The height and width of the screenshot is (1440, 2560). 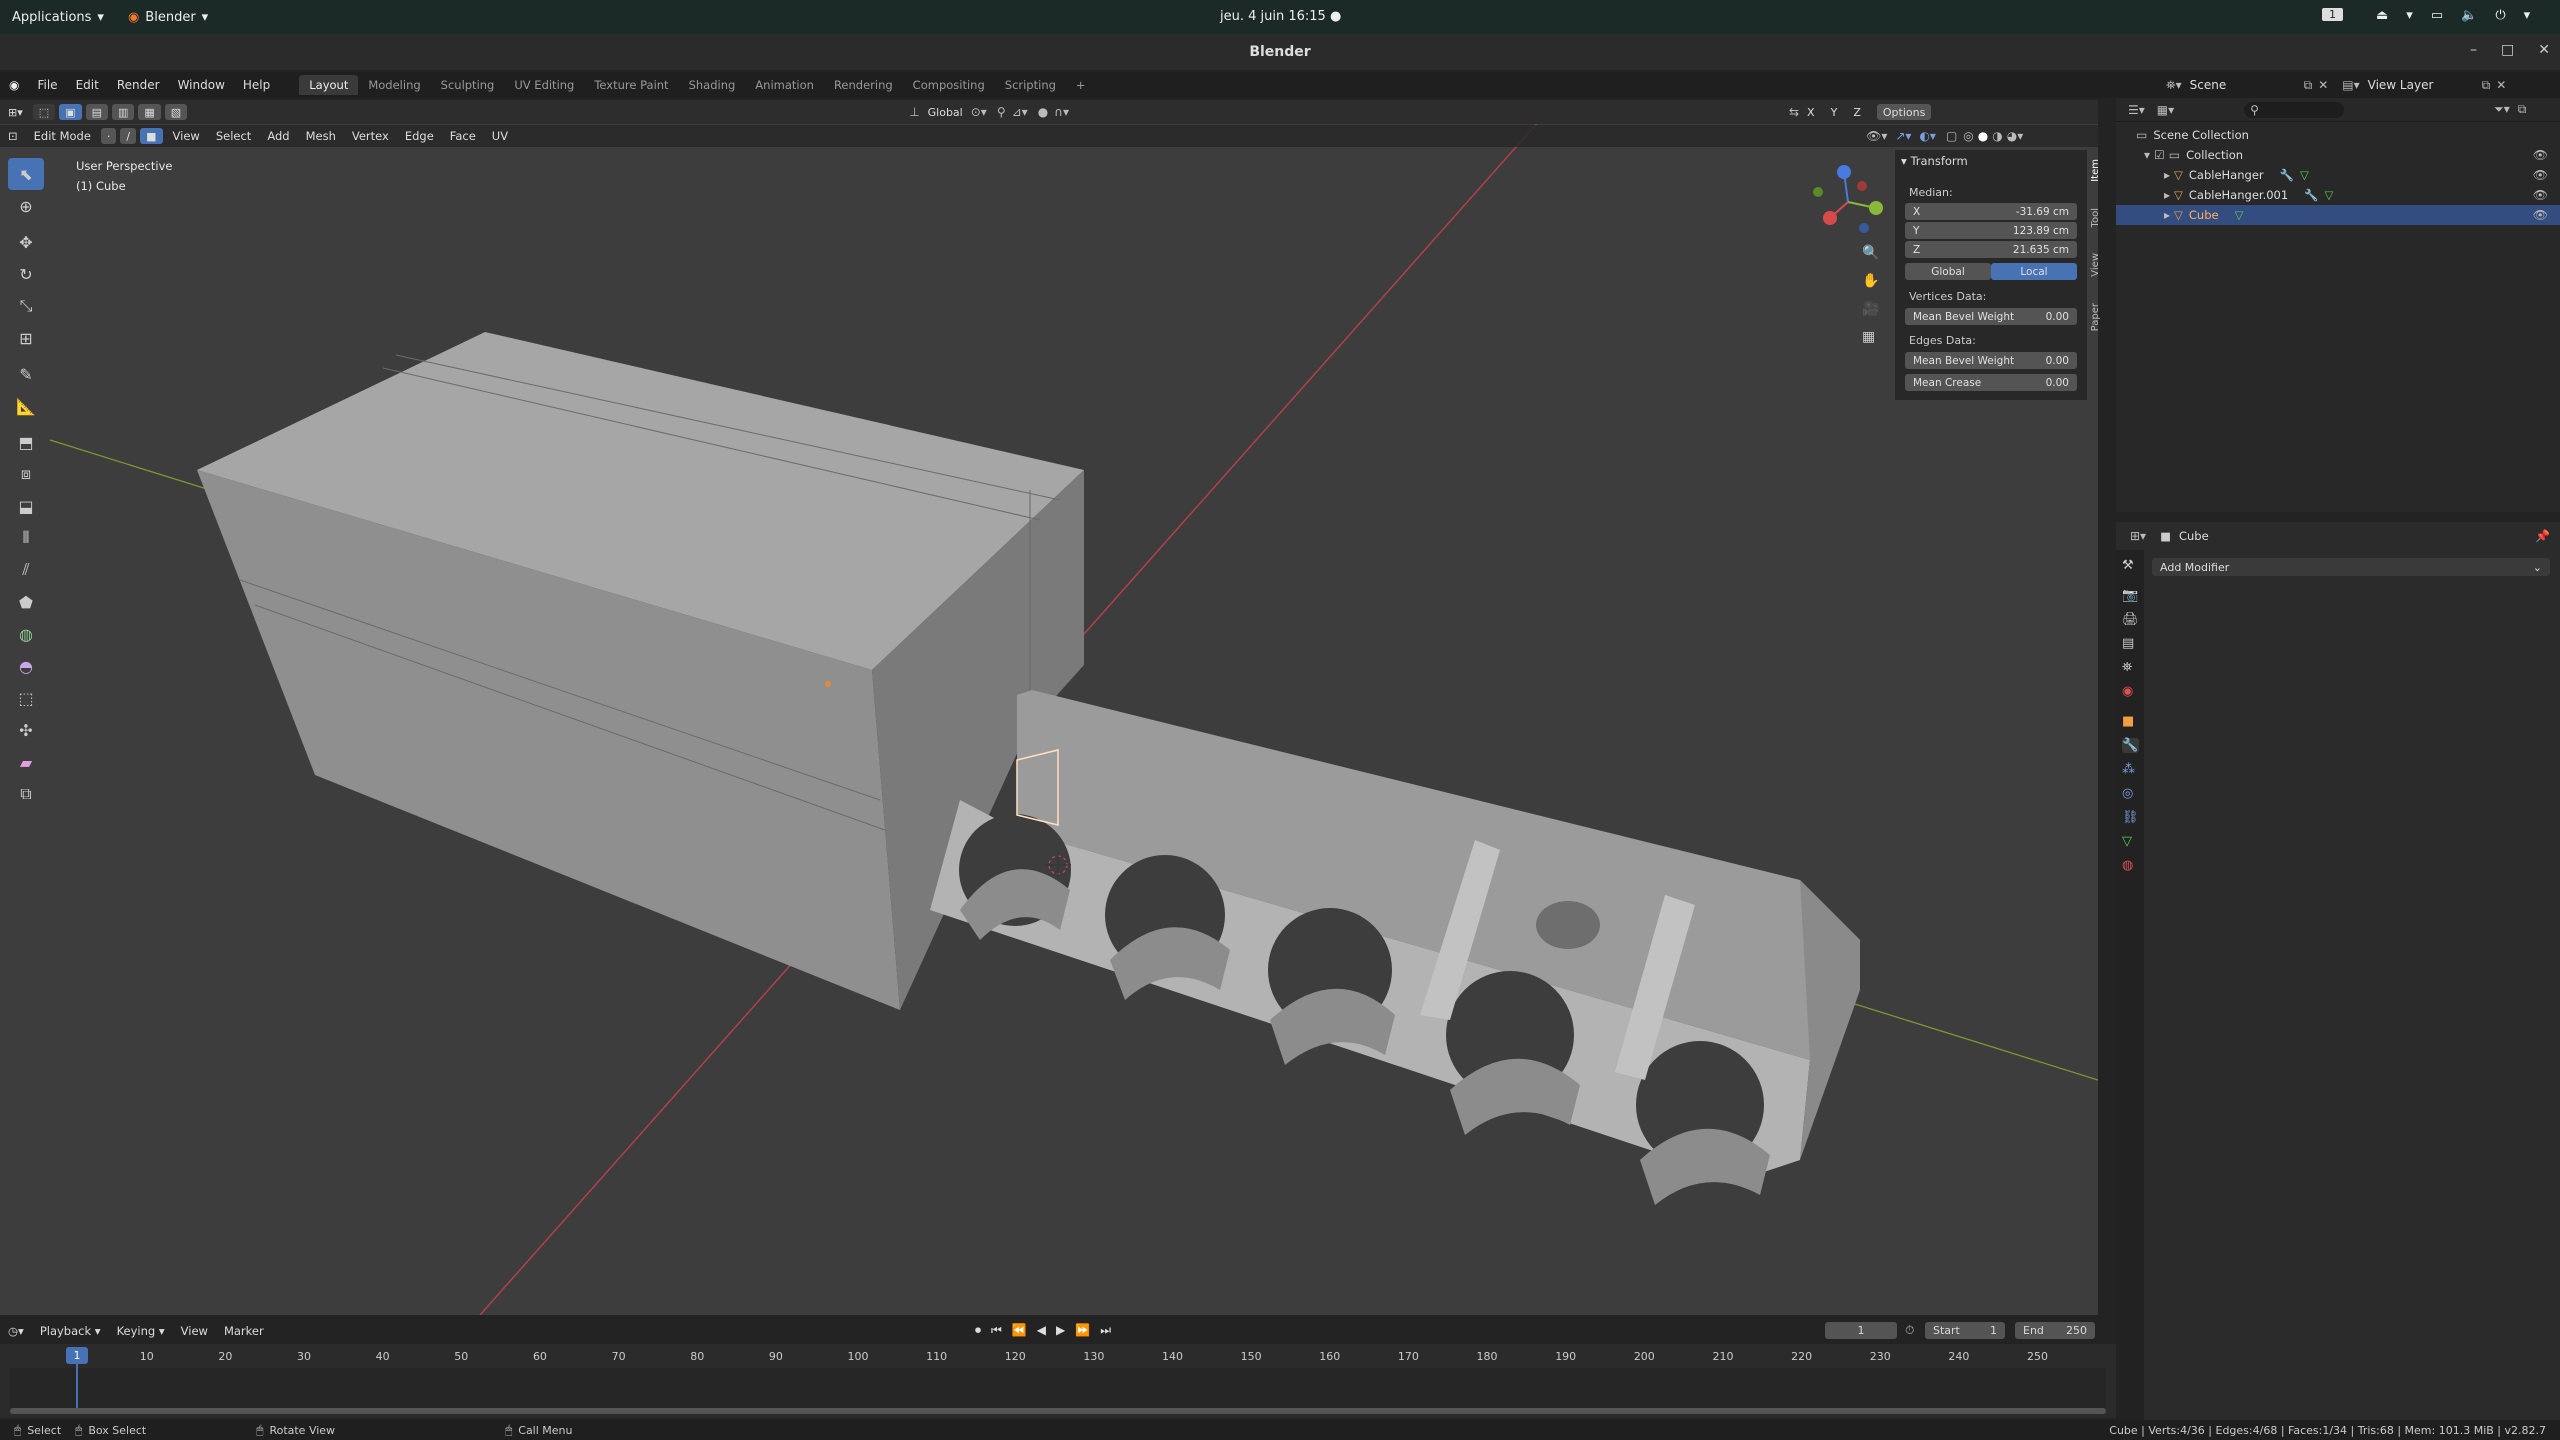 I want to click on stopwatch-icon: ⏱, so click(x=1909, y=1330).